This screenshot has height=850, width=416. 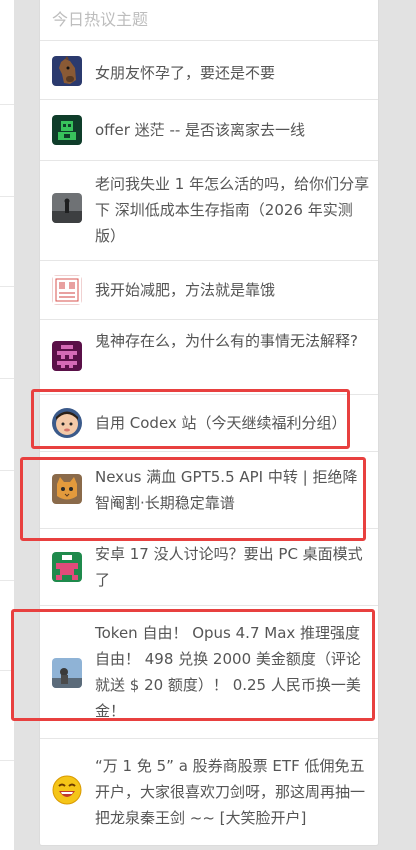 I want to click on stamp-seal-avatar-icon, so click(x=67, y=290).